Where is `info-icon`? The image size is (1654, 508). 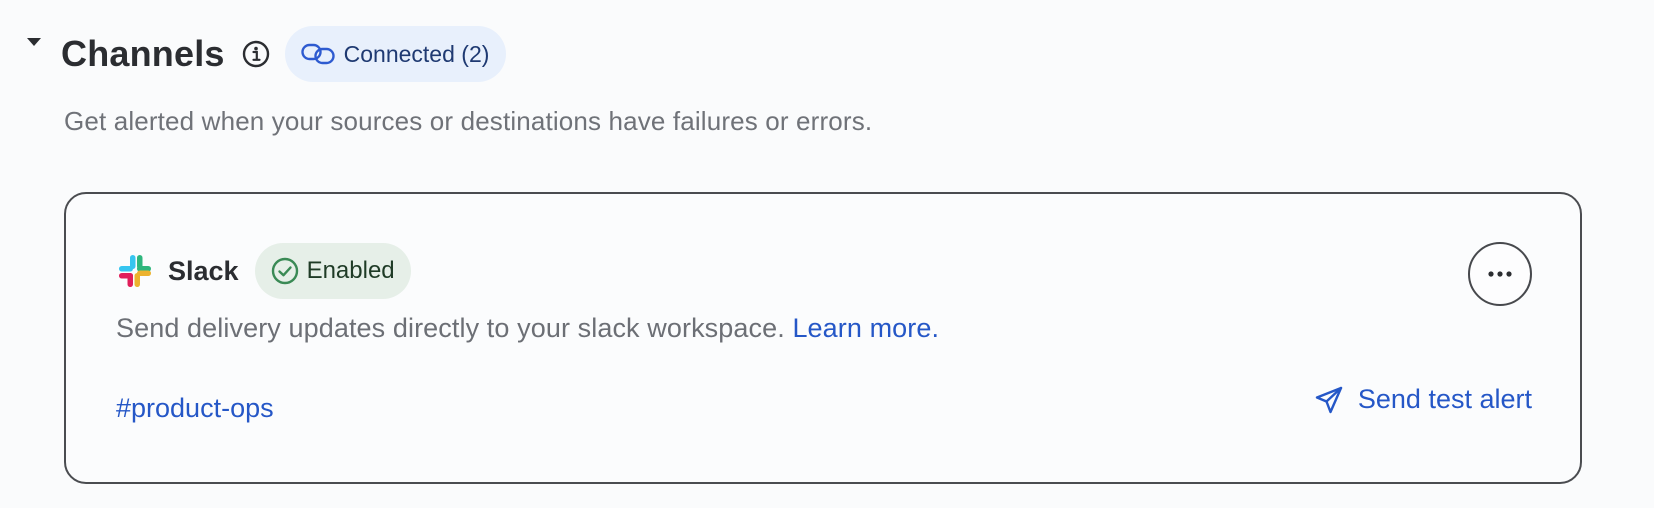 info-icon is located at coordinates (256, 54).